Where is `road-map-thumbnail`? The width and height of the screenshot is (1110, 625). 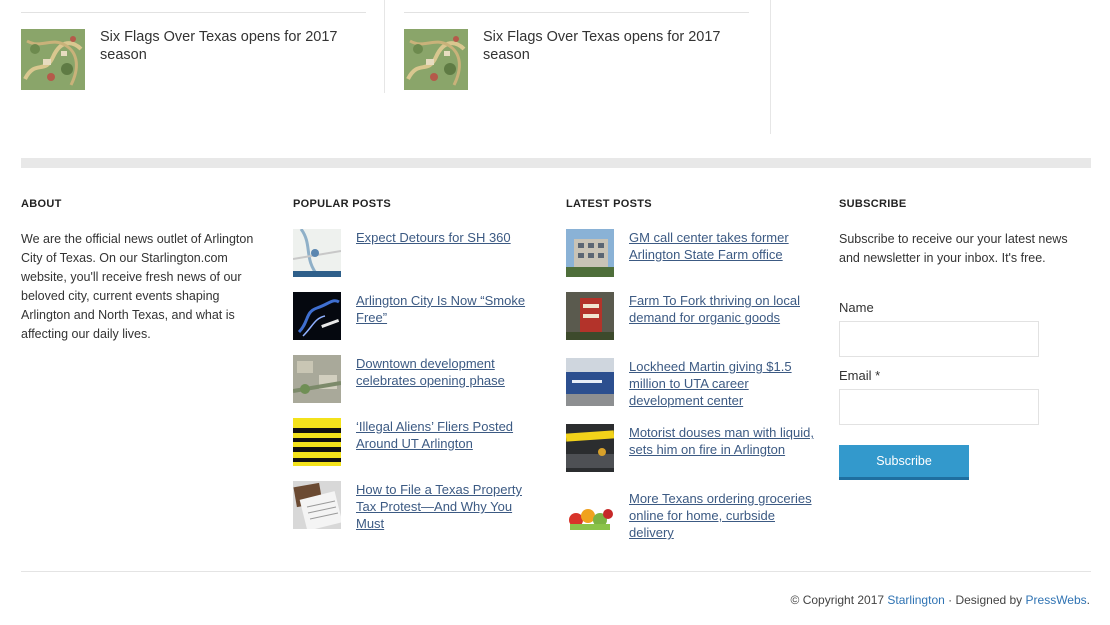
road-map-thumbnail is located at coordinates (317, 253).